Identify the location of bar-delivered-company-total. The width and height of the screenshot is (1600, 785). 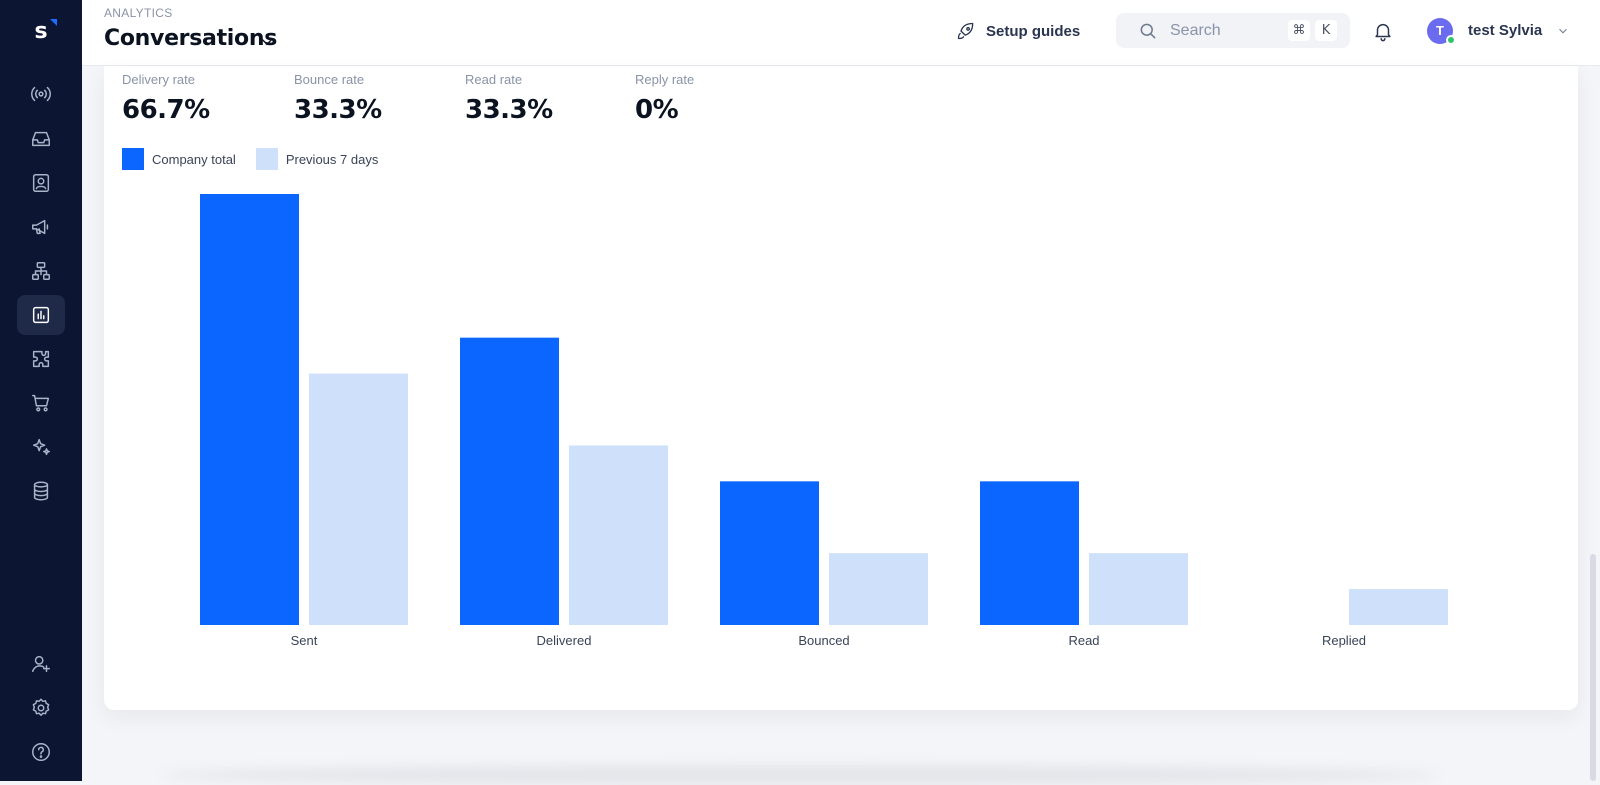
(509, 481).